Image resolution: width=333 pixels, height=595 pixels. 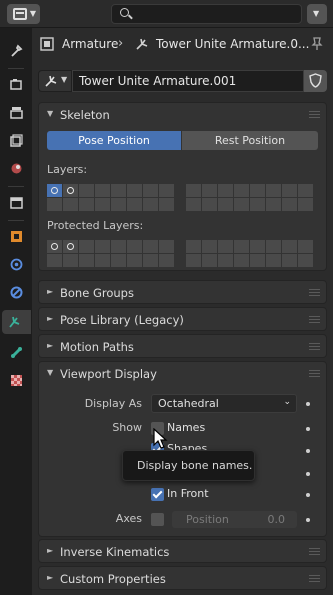 What do you see at coordinates (234, 519) in the screenshot?
I see `axes-position-field: Position 0.0` at bounding box center [234, 519].